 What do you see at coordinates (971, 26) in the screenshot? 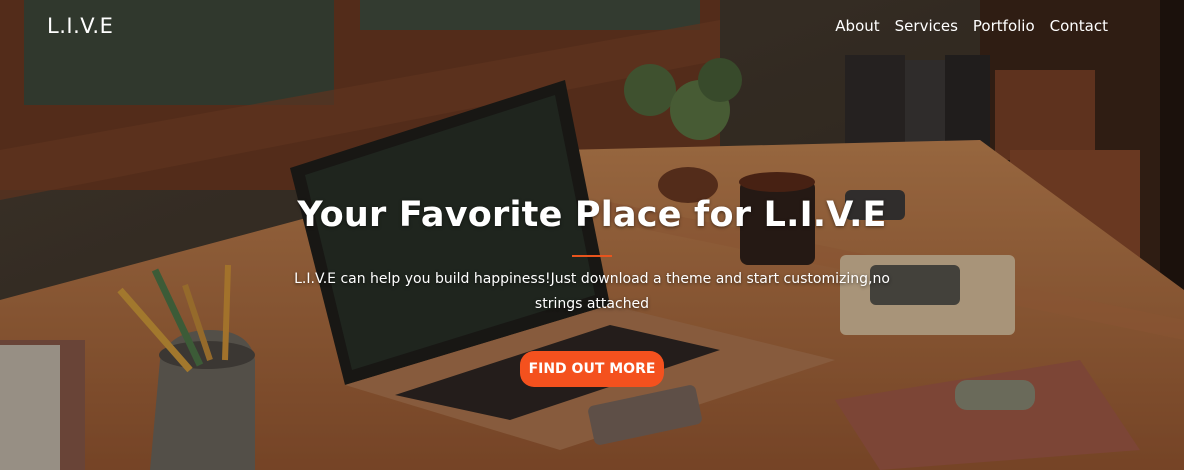
I see `nav-links: About Services Portfolio Contact` at bounding box center [971, 26].